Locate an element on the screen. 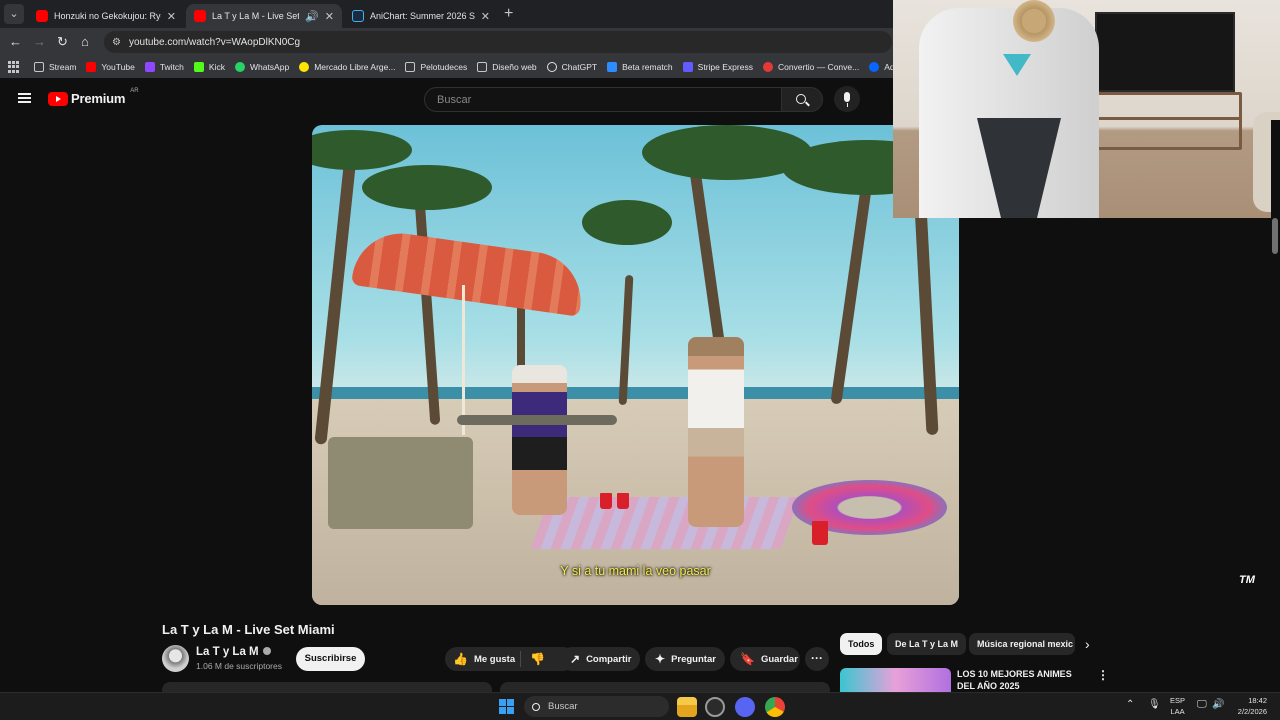 This screenshot has width=1280, height=720. meta-icon is located at coordinates (874, 67).